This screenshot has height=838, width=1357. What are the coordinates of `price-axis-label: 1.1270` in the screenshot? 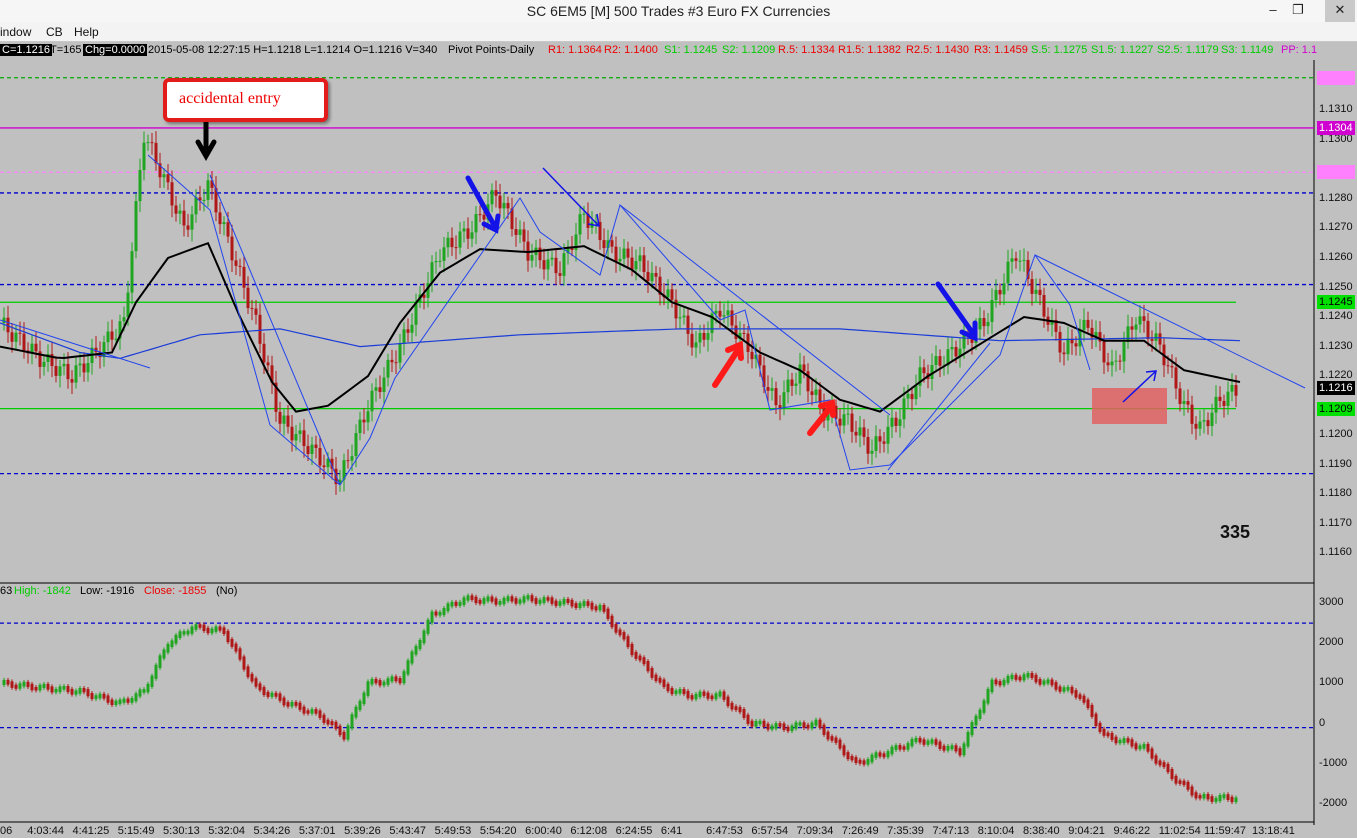 It's located at (1336, 227).